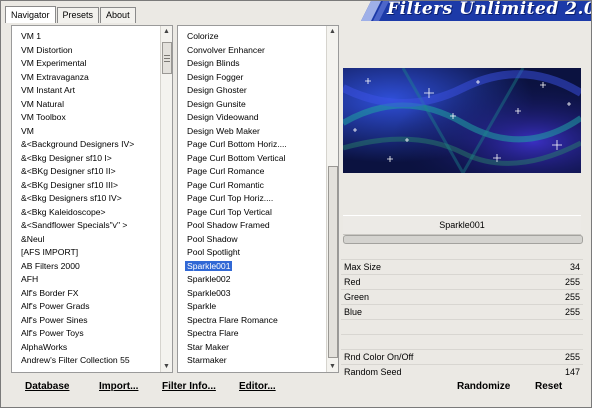  I want to click on tab-presets: Presets, so click(78, 15).